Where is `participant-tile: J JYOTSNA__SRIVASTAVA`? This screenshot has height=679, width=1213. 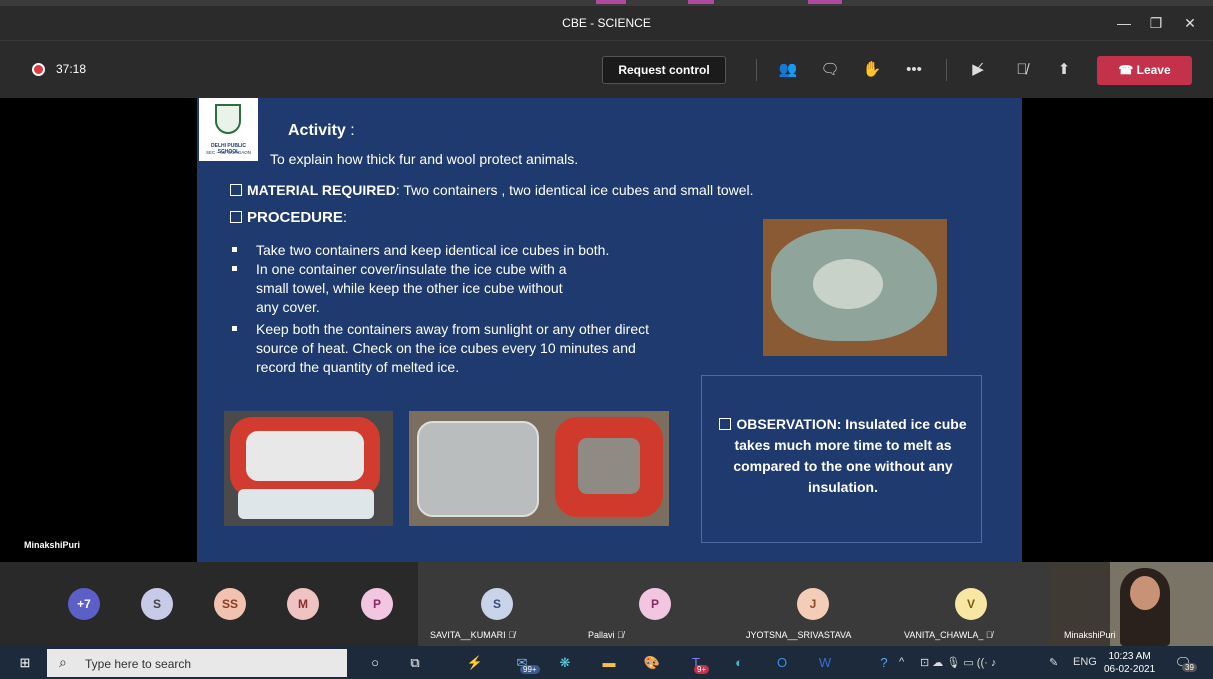
participant-tile: J JYOTSNA__SRIVASTAVA is located at coordinates (813, 604).